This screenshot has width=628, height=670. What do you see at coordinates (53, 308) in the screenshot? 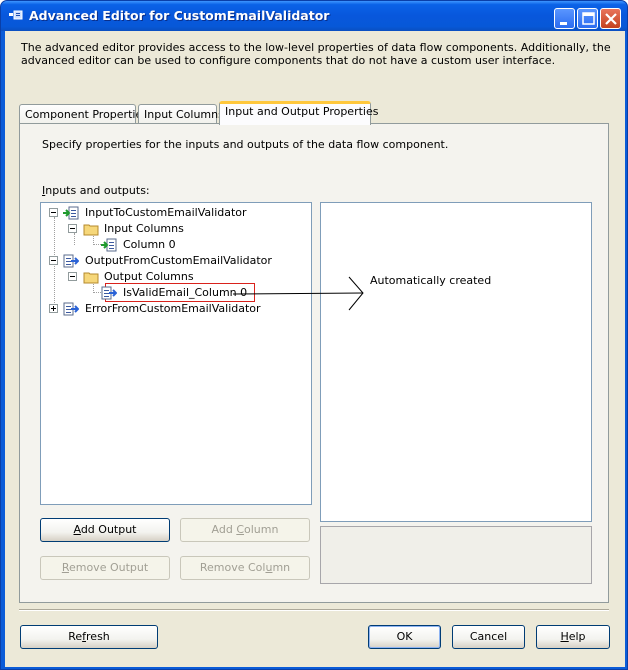
I see `expand-icon` at bounding box center [53, 308].